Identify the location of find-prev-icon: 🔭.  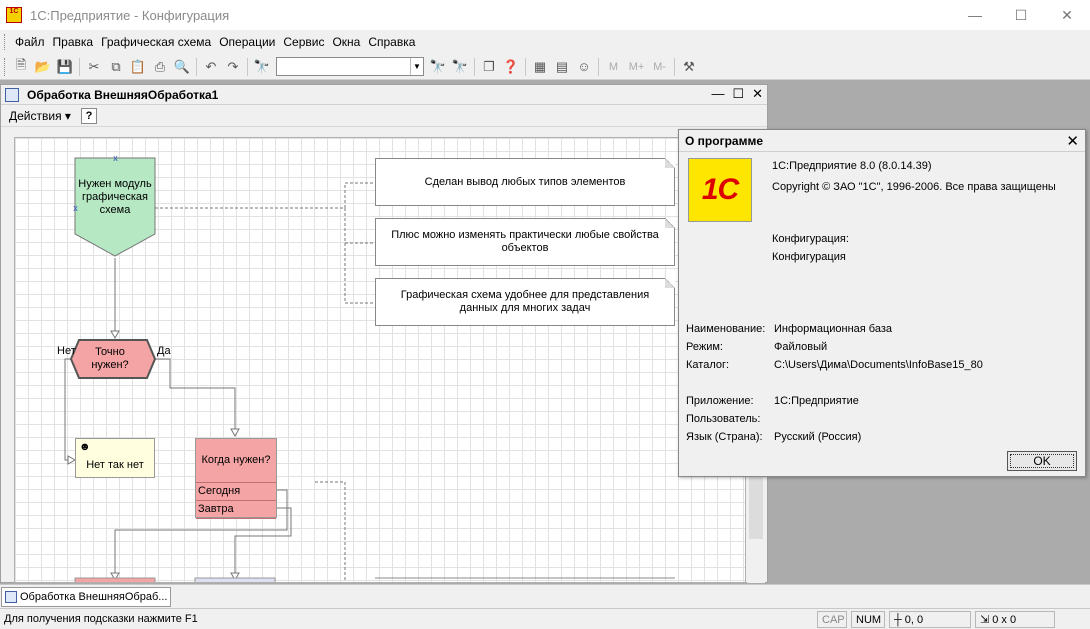
(460, 67).